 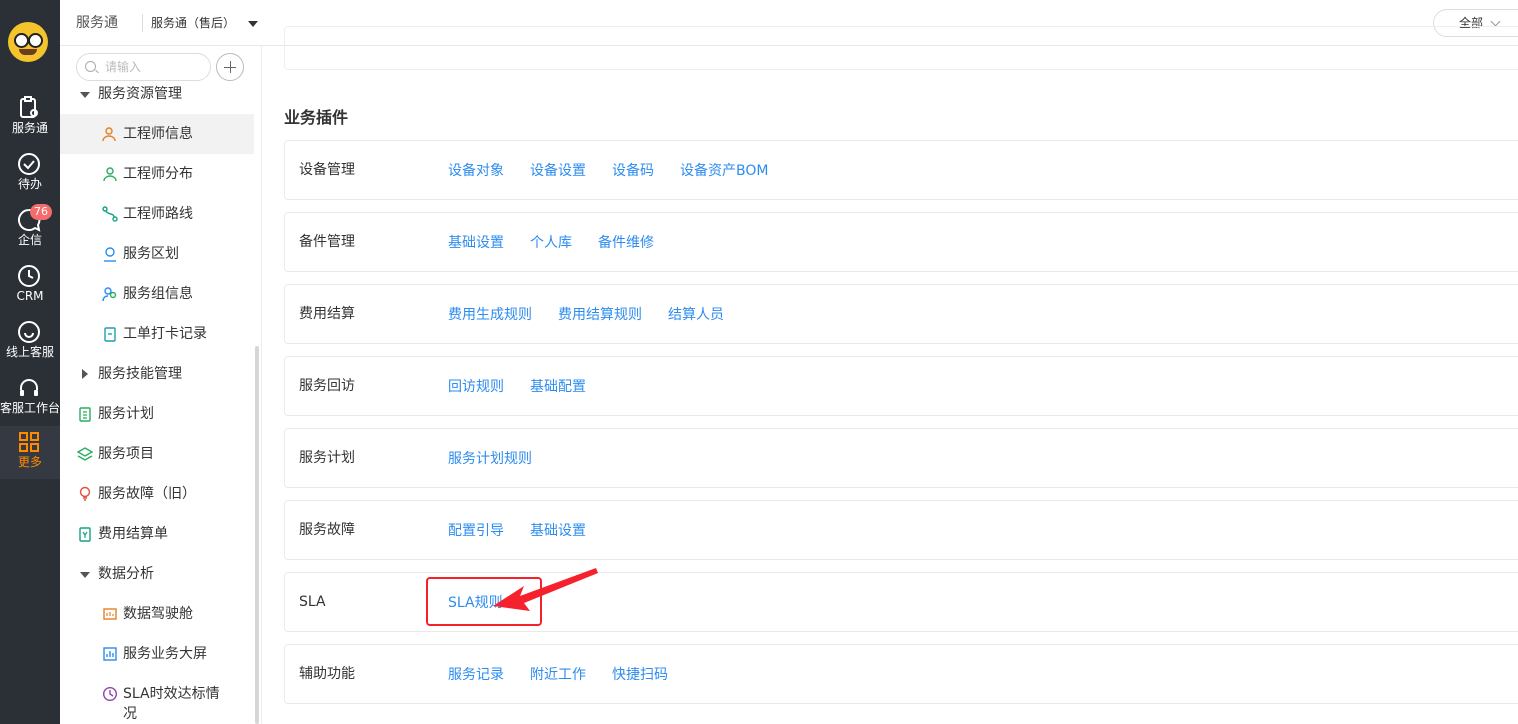 I want to click on sidebar-item-label: 数据驾驶舱, so click(x=158, y=614).